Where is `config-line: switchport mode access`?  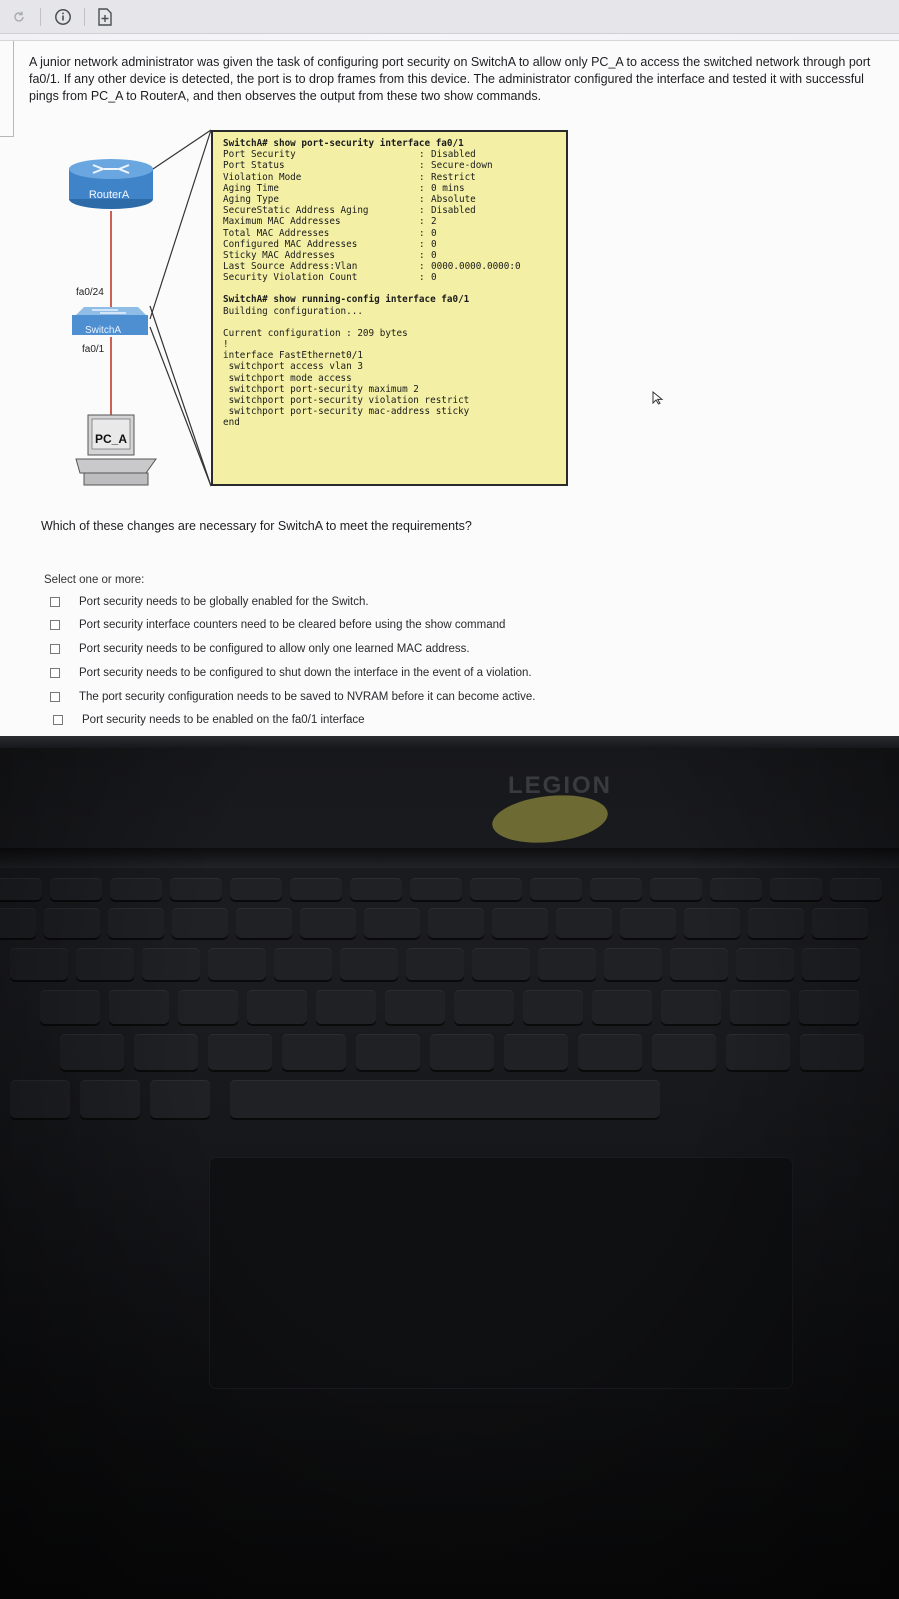 config-line: switchport mode access is located at coordinates (287, 378).